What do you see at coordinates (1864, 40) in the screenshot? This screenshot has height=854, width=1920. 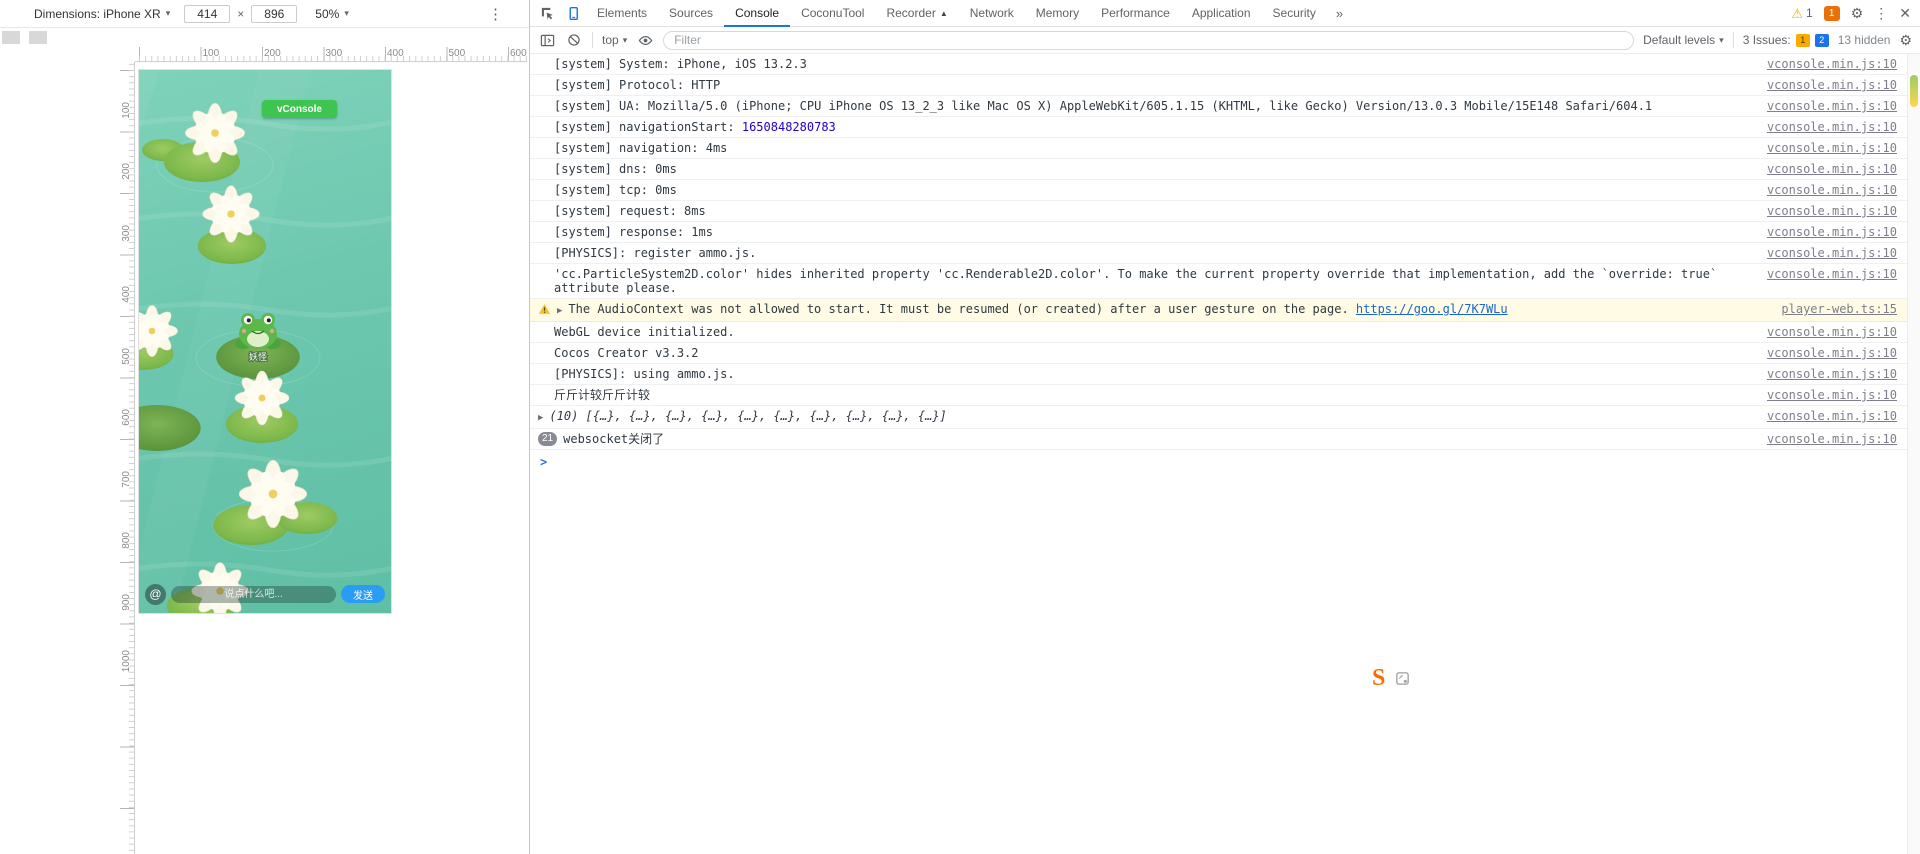 I see `hidden-messages-count: 13 hidden` at bounding box center [1864, 40].